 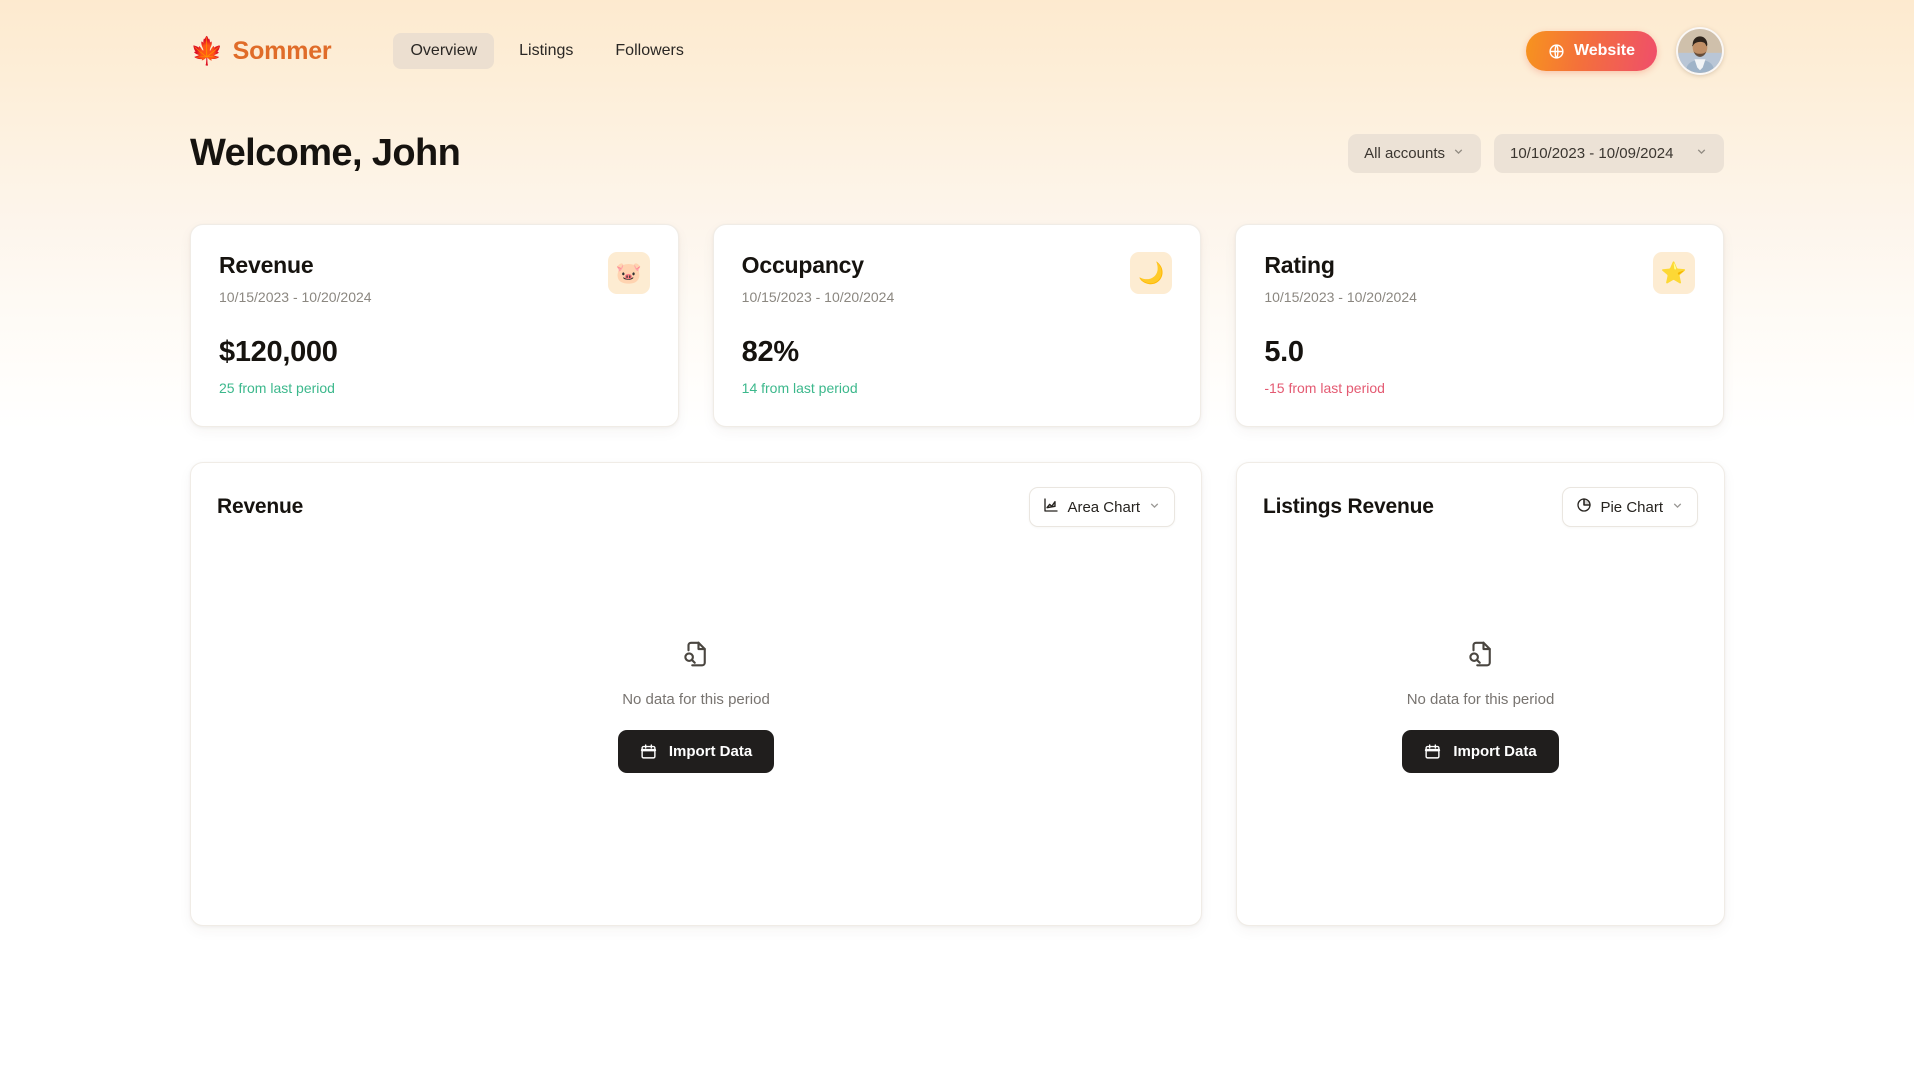 What do you see at coordinates (1556, 51) in the screenshot?
I see `globe-icon` at bounding box center [1556, 51].